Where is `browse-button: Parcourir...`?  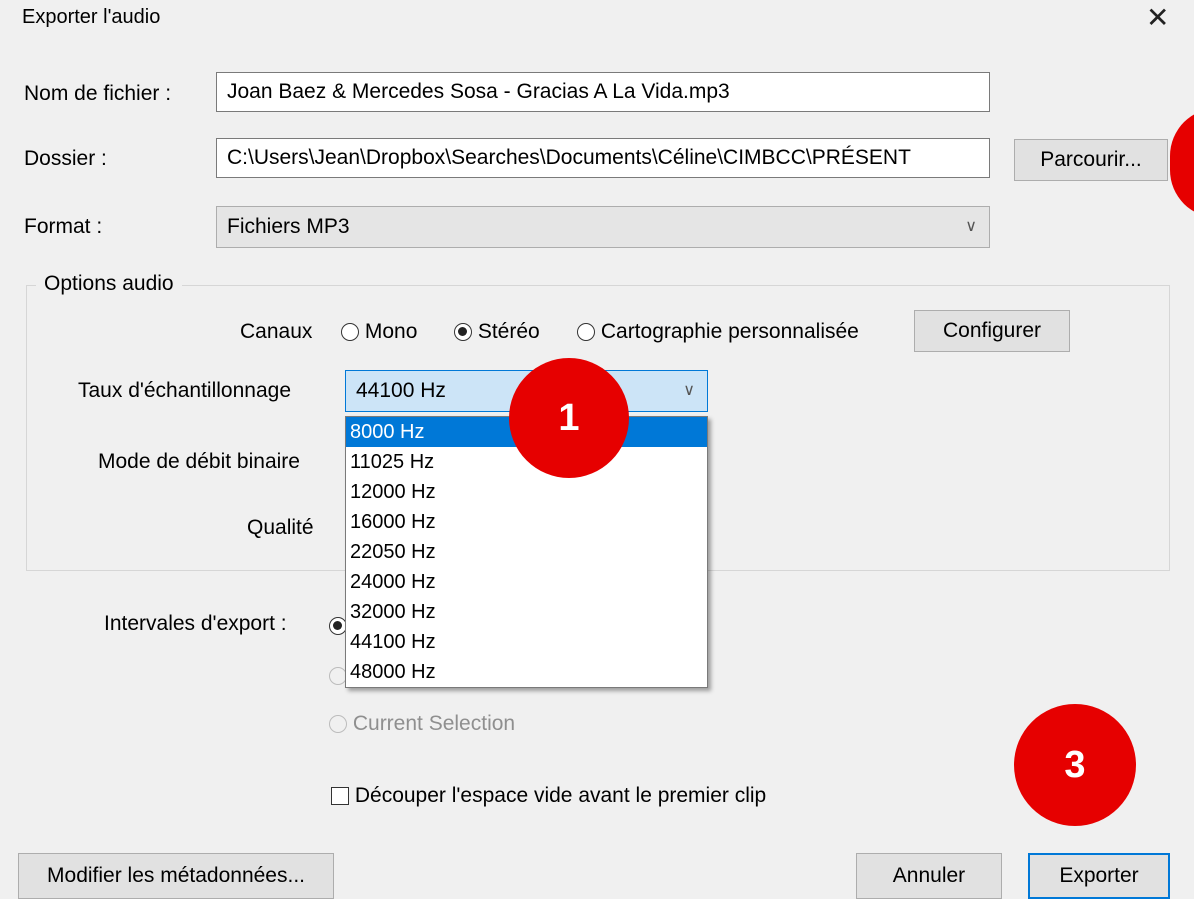 browse-button: Parcourir... is located at coordinates (1091, 160).